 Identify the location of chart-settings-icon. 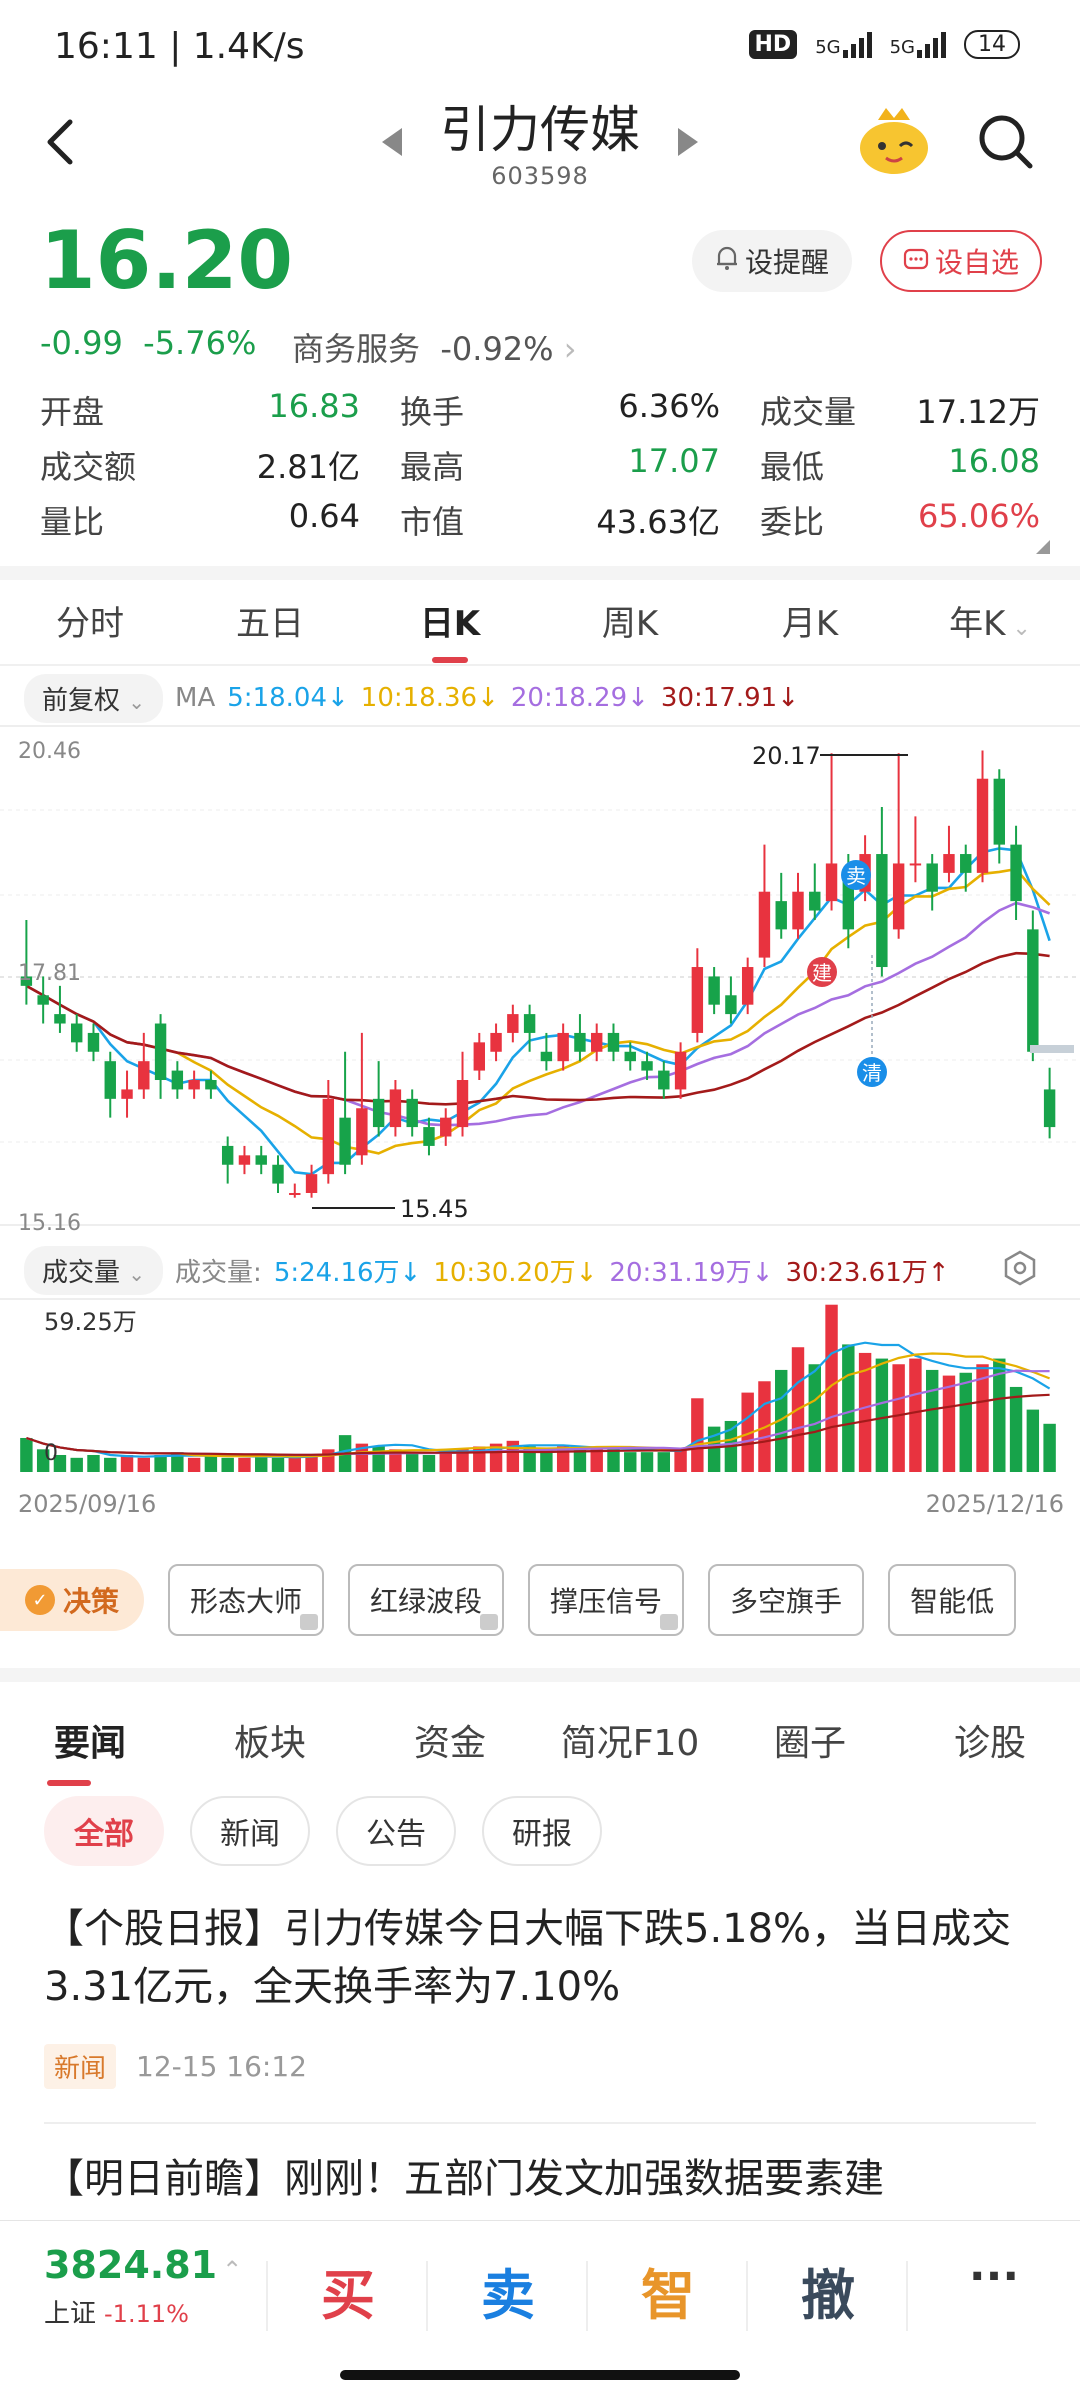
(1020, 1270).